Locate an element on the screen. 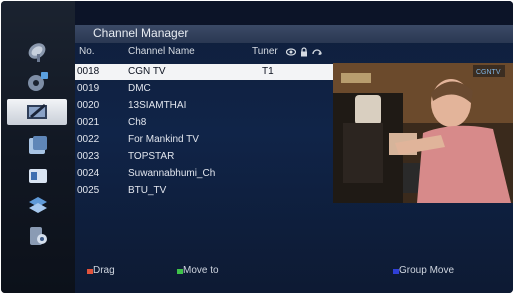  group-move-hint: Group Move is located at coordinates (427, 270).